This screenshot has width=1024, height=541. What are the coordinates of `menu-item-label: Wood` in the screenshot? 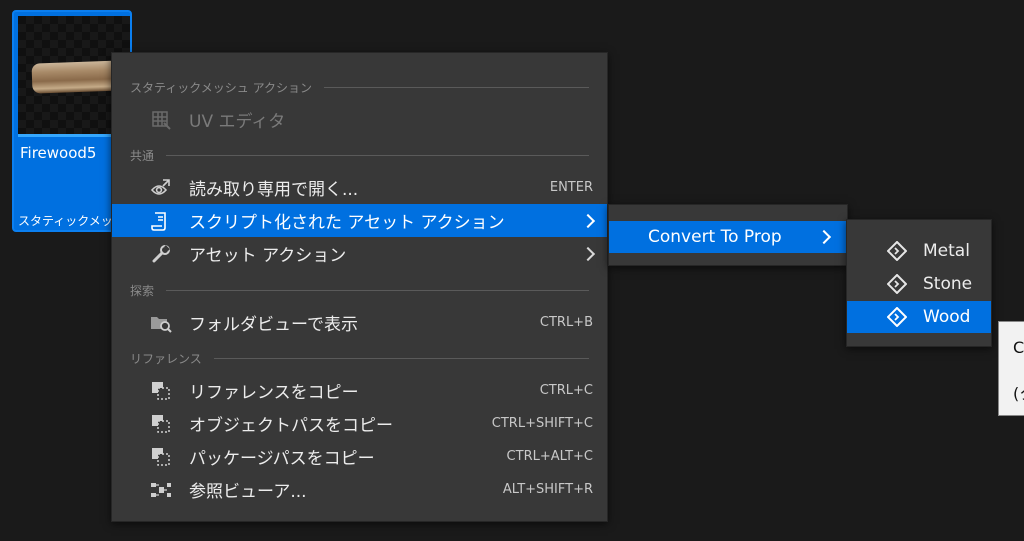 It's located at (947, 317).